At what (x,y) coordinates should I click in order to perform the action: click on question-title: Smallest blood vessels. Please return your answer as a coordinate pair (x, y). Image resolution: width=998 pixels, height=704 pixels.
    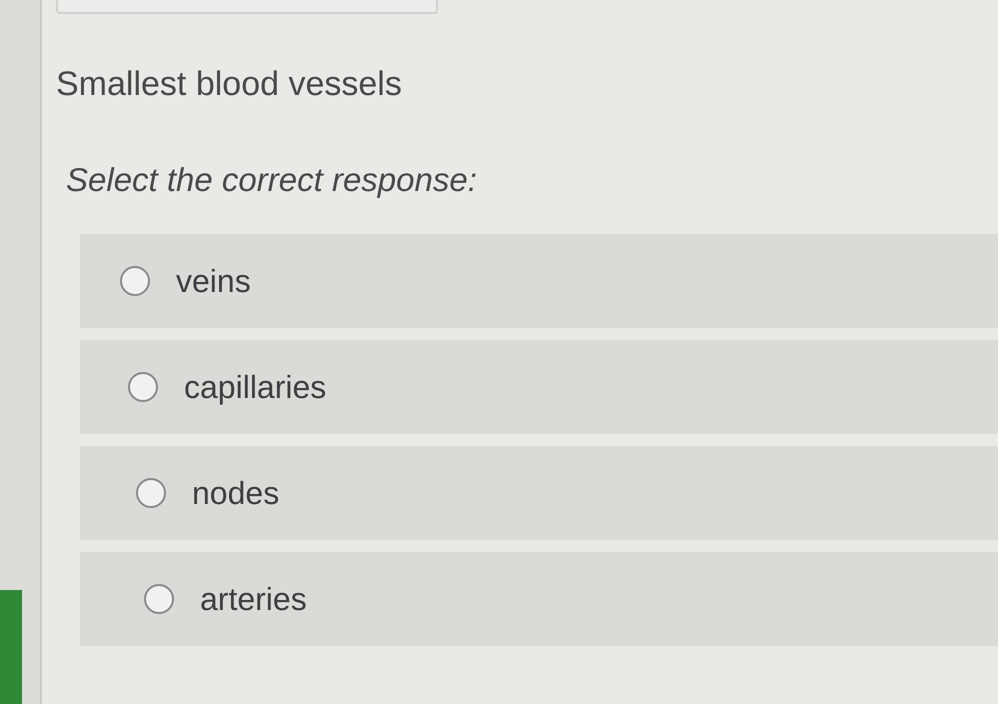
    Looking at the image, I should click on (229, 84).